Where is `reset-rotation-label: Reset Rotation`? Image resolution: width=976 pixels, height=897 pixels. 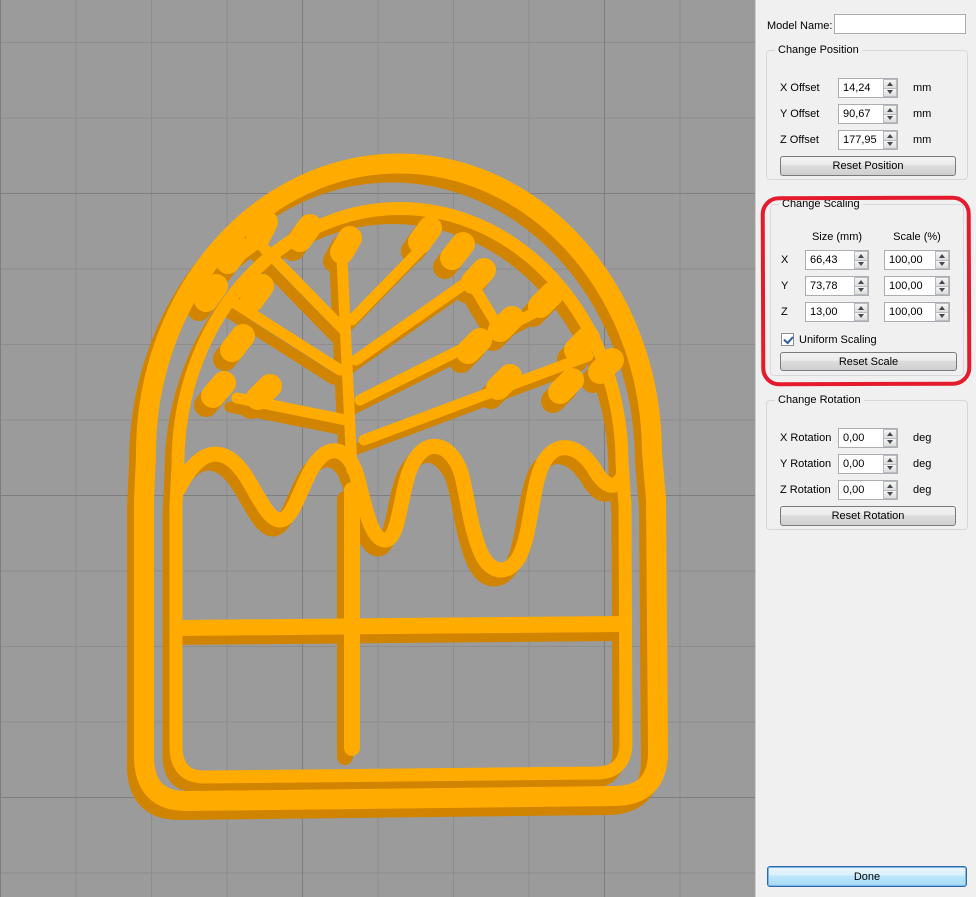 reset-rotation-label: Reset Rotation is located at coordinates (868, 516).